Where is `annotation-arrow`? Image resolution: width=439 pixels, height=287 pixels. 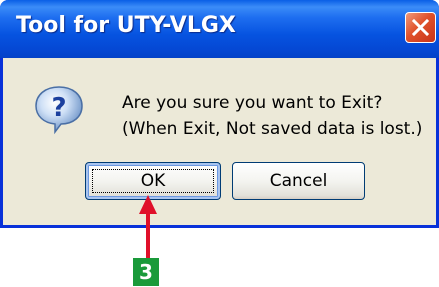
annotation-arrow is located at coordinates (148, 226).